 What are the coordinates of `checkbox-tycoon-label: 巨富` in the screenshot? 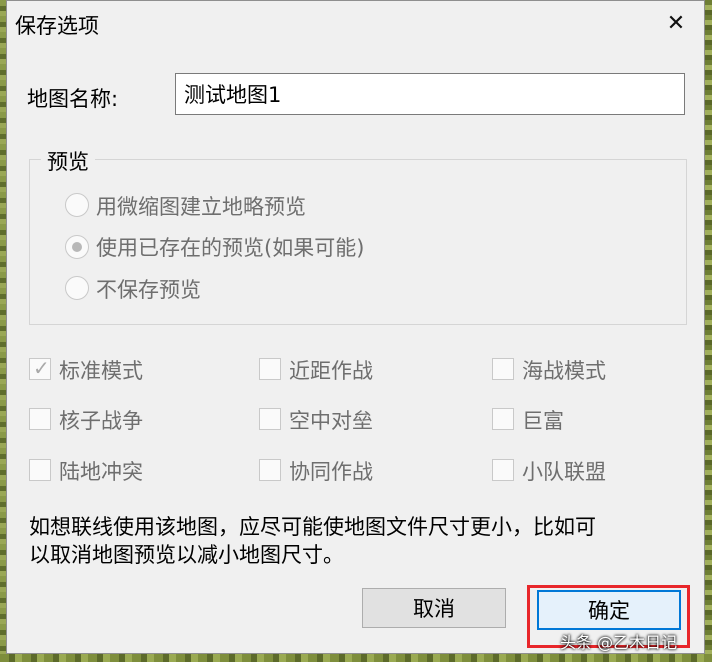 It's located at (543, 420).